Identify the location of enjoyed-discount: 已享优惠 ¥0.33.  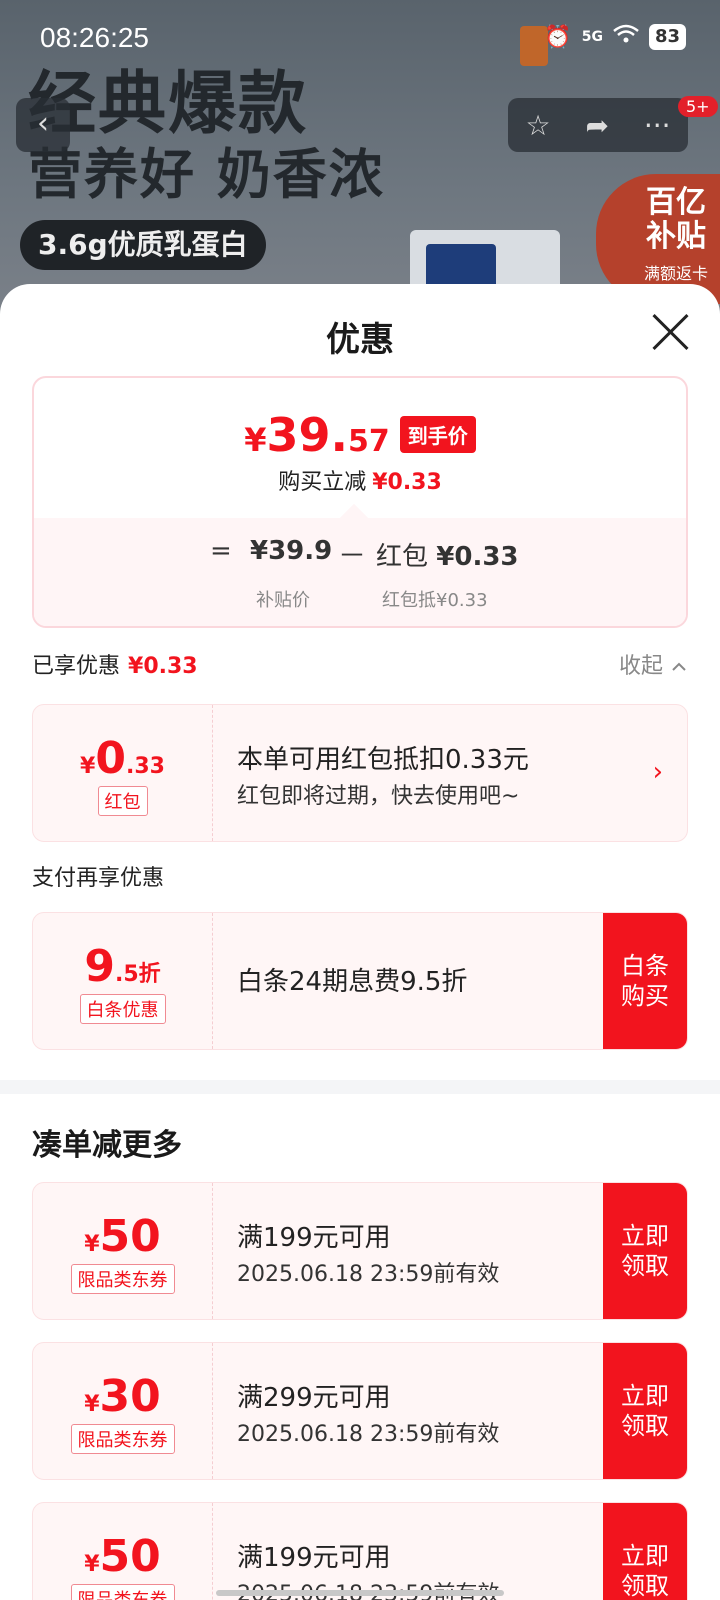
(115, 664).